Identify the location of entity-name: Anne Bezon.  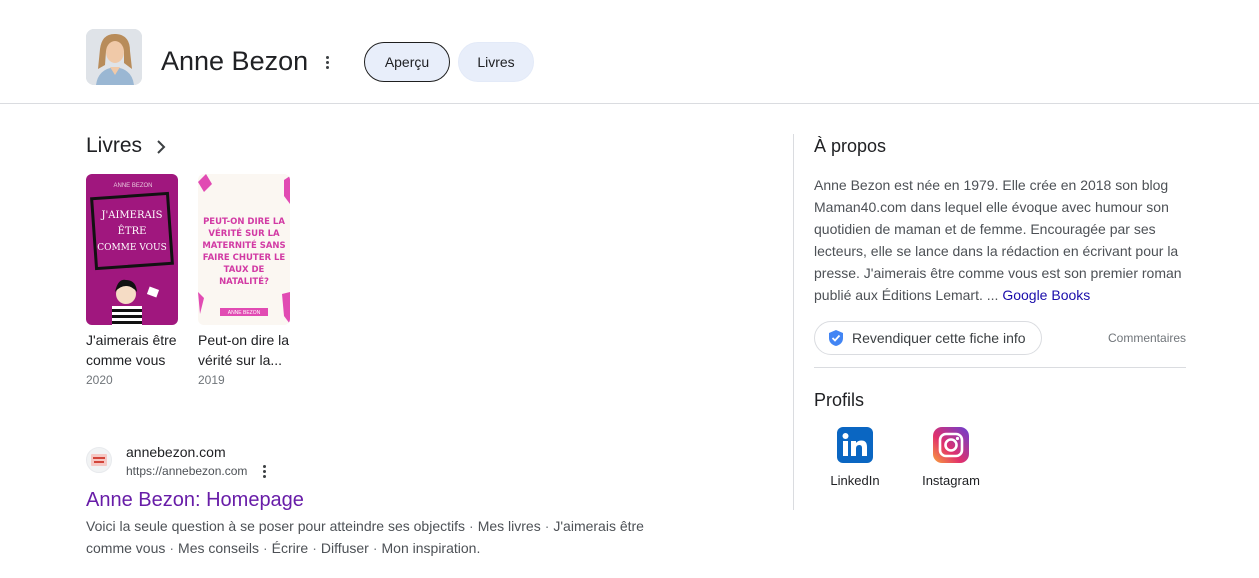
(235, 61).